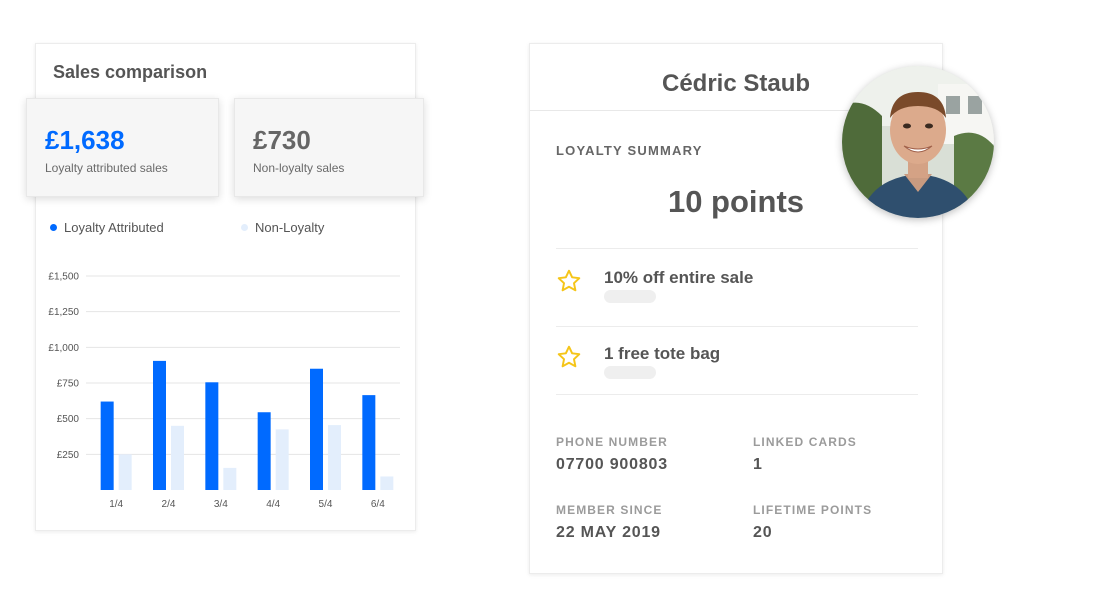 This screenshot has width=1112, height=602. What do you see at coordinates (114, 227) in the screenshot?
I see `legend-label-loyalty: Loyalty Attributed` at bounding box center [114, 227].